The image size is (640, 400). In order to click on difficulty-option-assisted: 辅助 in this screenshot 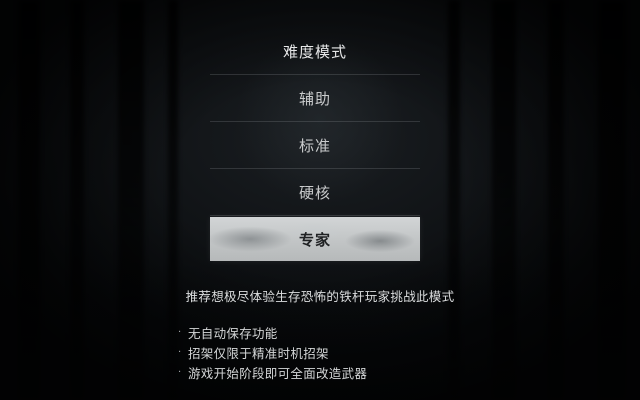, I will do `click(315, 98)`.